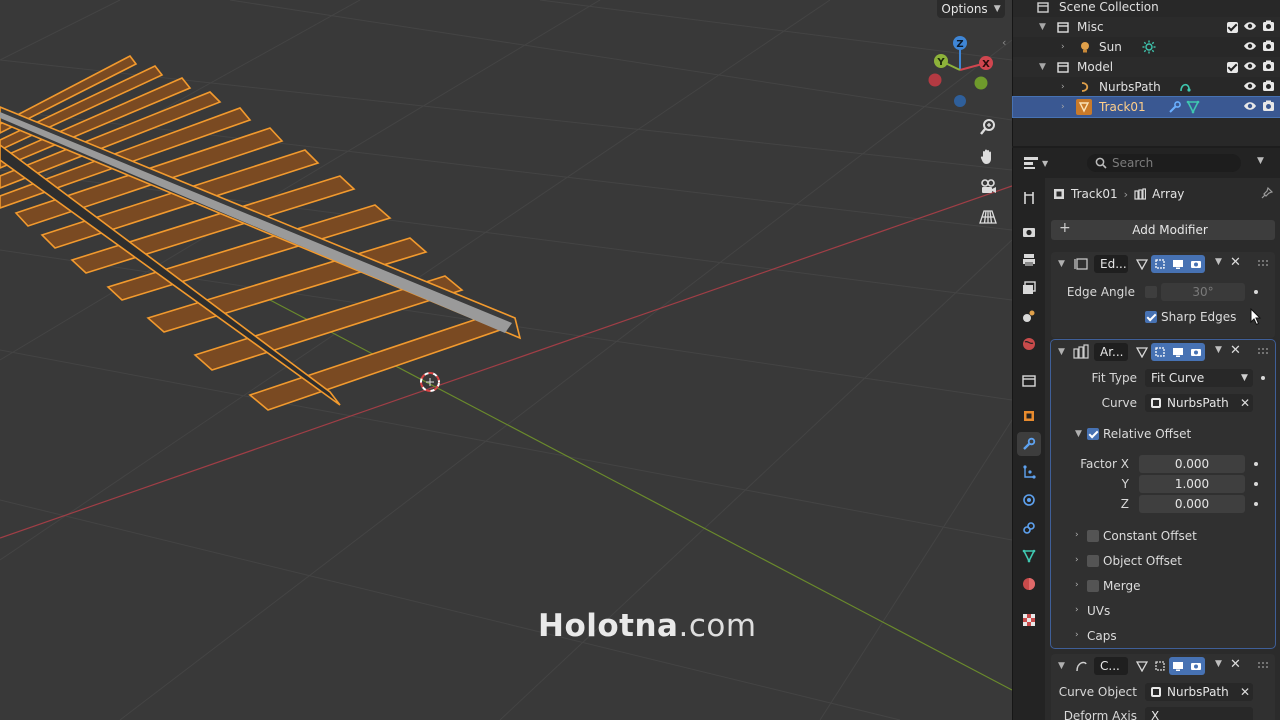 The width and height of the screenshot is (1280, 720). I want to click on outliner-row-scene-collection: Scene Collection, so click(1146, 8).